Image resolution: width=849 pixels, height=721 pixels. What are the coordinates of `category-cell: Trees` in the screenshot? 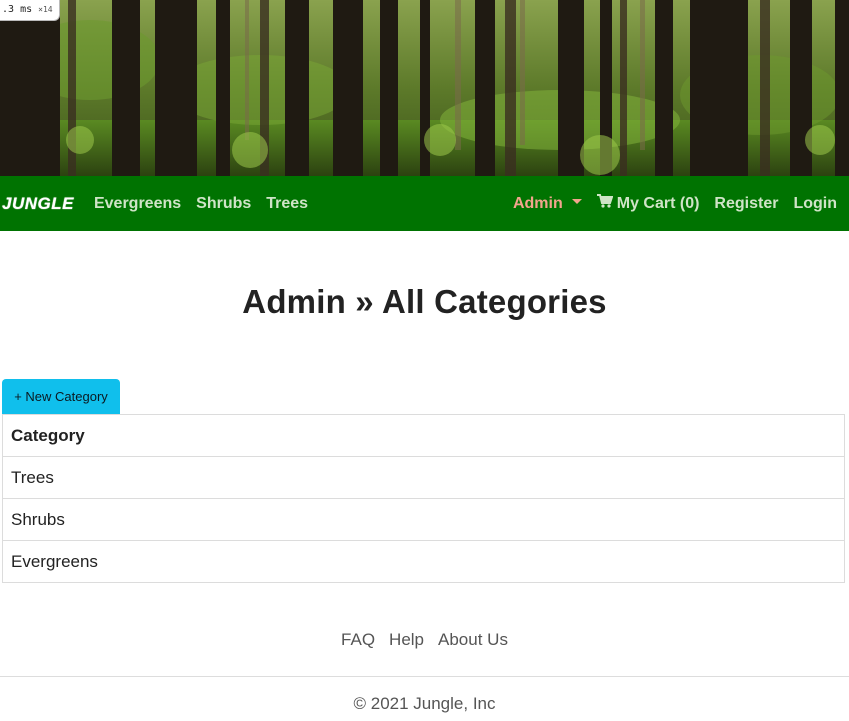 It's located at (423, 477).